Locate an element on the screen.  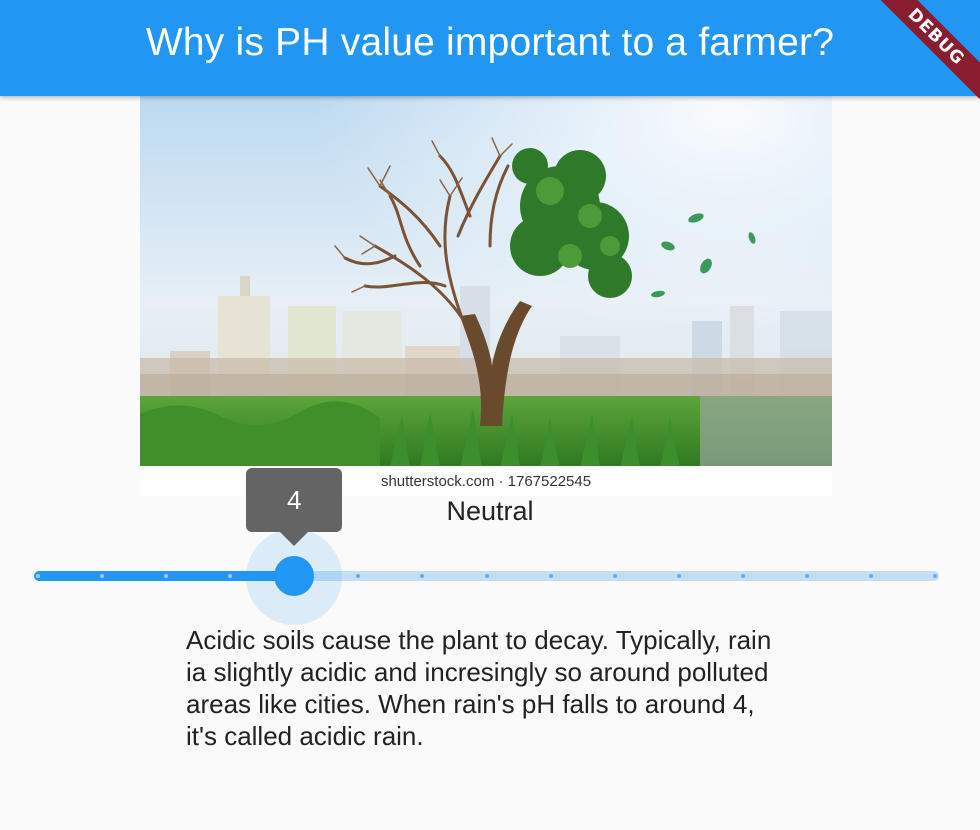
debug-banner: DEBUG is located at coordinates (920, 60).